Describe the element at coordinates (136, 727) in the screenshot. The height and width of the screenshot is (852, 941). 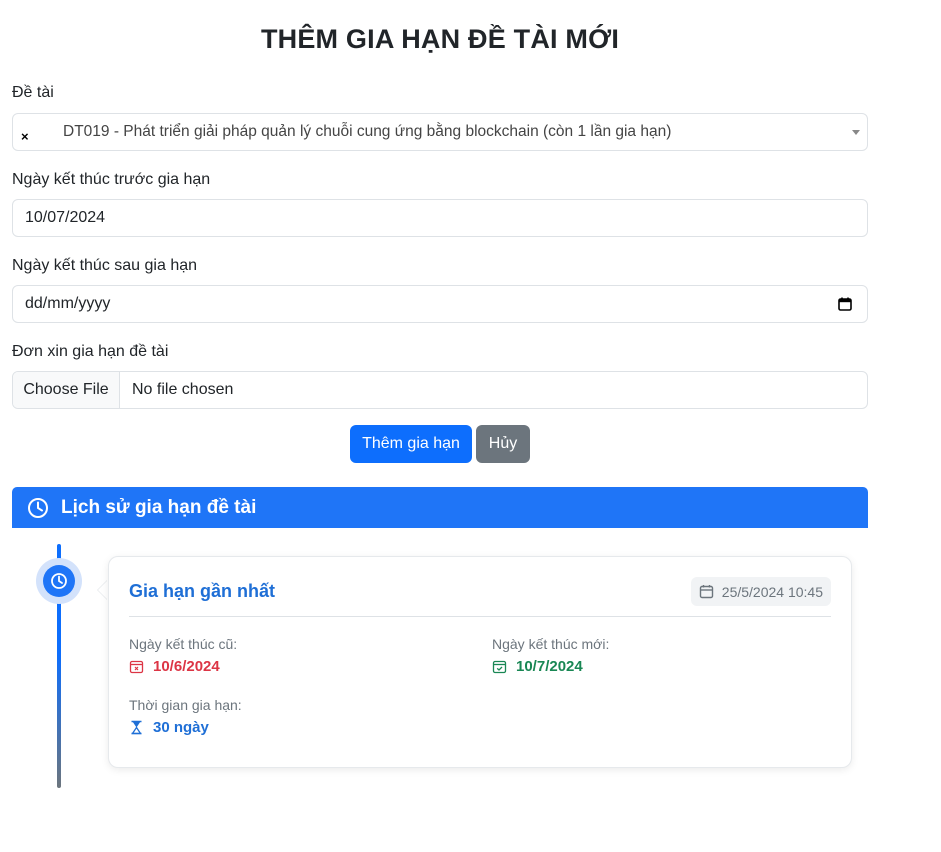
I see `hourglass-icon` at that location.